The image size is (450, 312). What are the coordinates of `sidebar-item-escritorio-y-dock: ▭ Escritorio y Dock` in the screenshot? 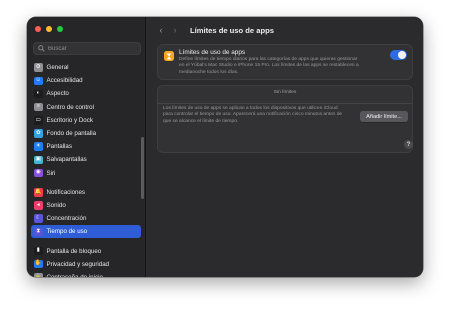 It's located at (86, 120).